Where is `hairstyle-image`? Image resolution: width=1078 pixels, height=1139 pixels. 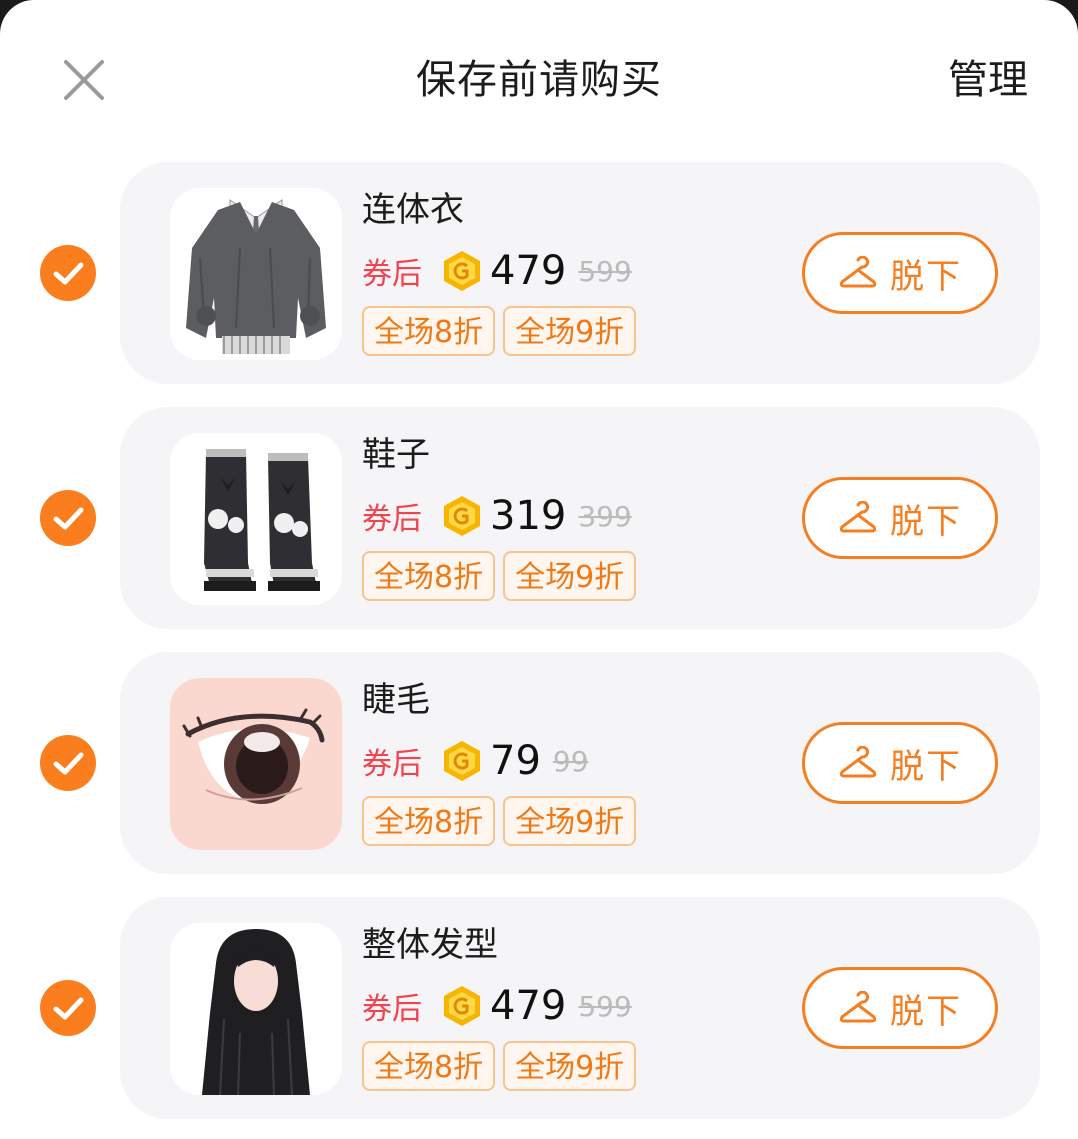 hairstyle-image is located at coordinates (256, 1009).